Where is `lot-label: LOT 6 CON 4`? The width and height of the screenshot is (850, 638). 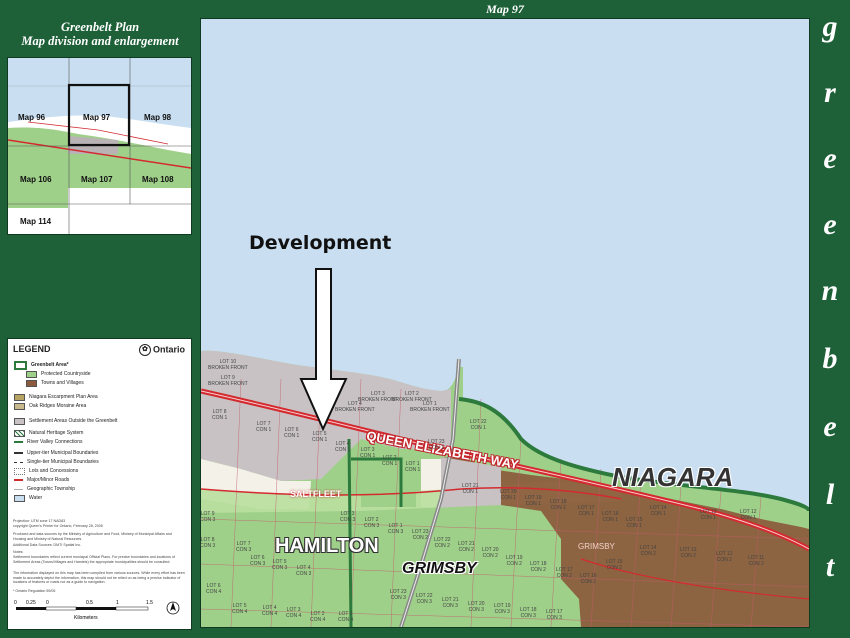 lot-label: LOT 6 CON 4 is located at coordinates (214, 589).